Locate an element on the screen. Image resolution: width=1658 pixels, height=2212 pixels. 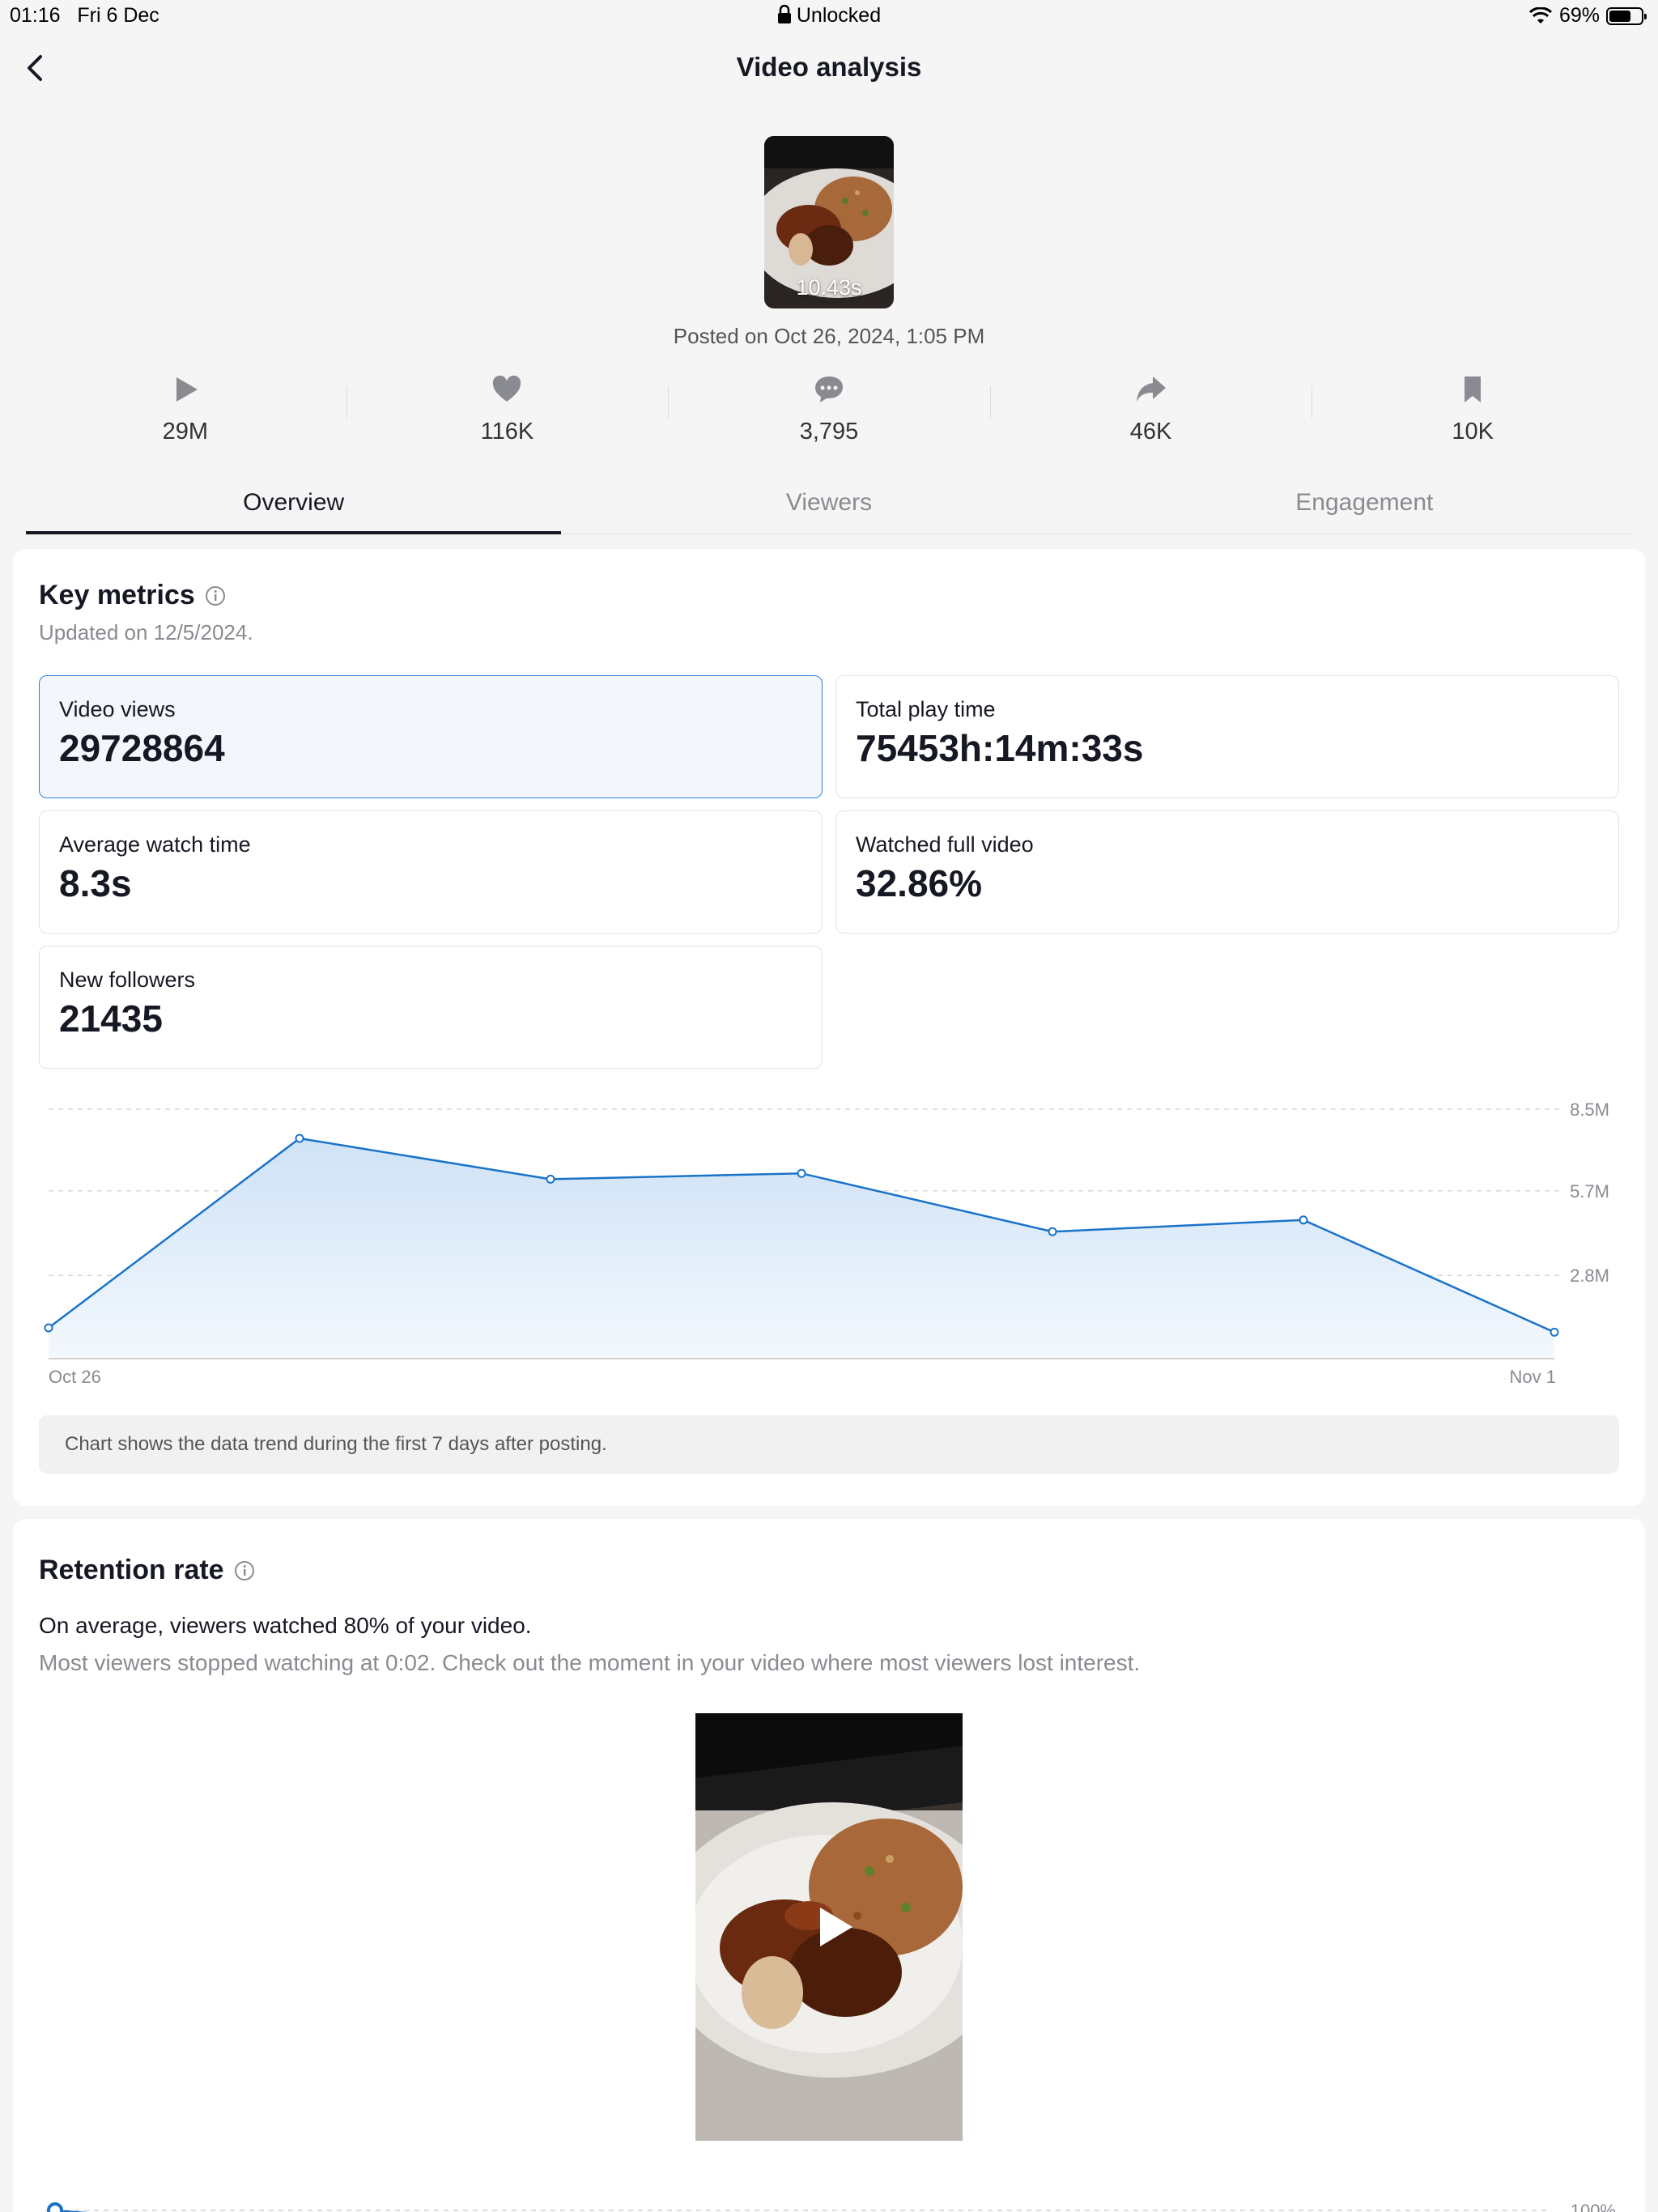
retention-title: Retention rate is located at coordinates (131, 1570).